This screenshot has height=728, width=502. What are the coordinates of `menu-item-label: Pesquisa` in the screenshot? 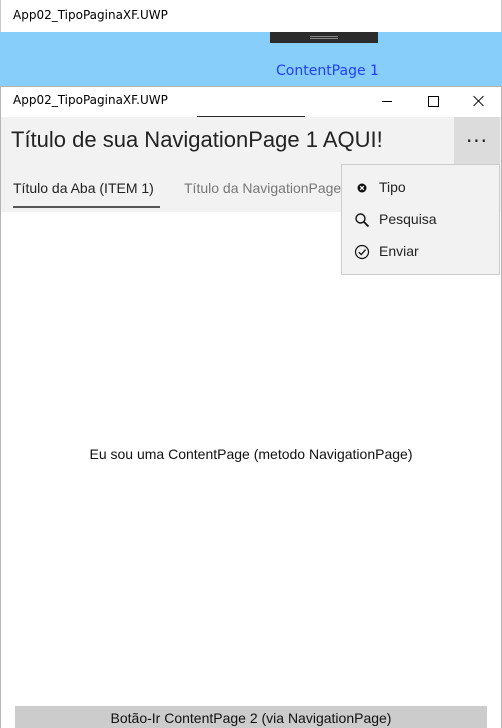 It's located at (408, 219).